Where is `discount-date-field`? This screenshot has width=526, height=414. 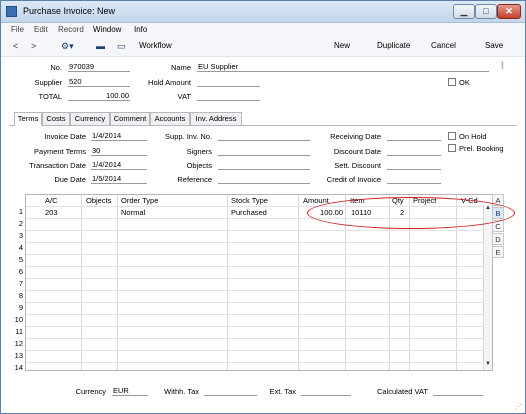 discount-date-field is located at coordinates (414, 151).